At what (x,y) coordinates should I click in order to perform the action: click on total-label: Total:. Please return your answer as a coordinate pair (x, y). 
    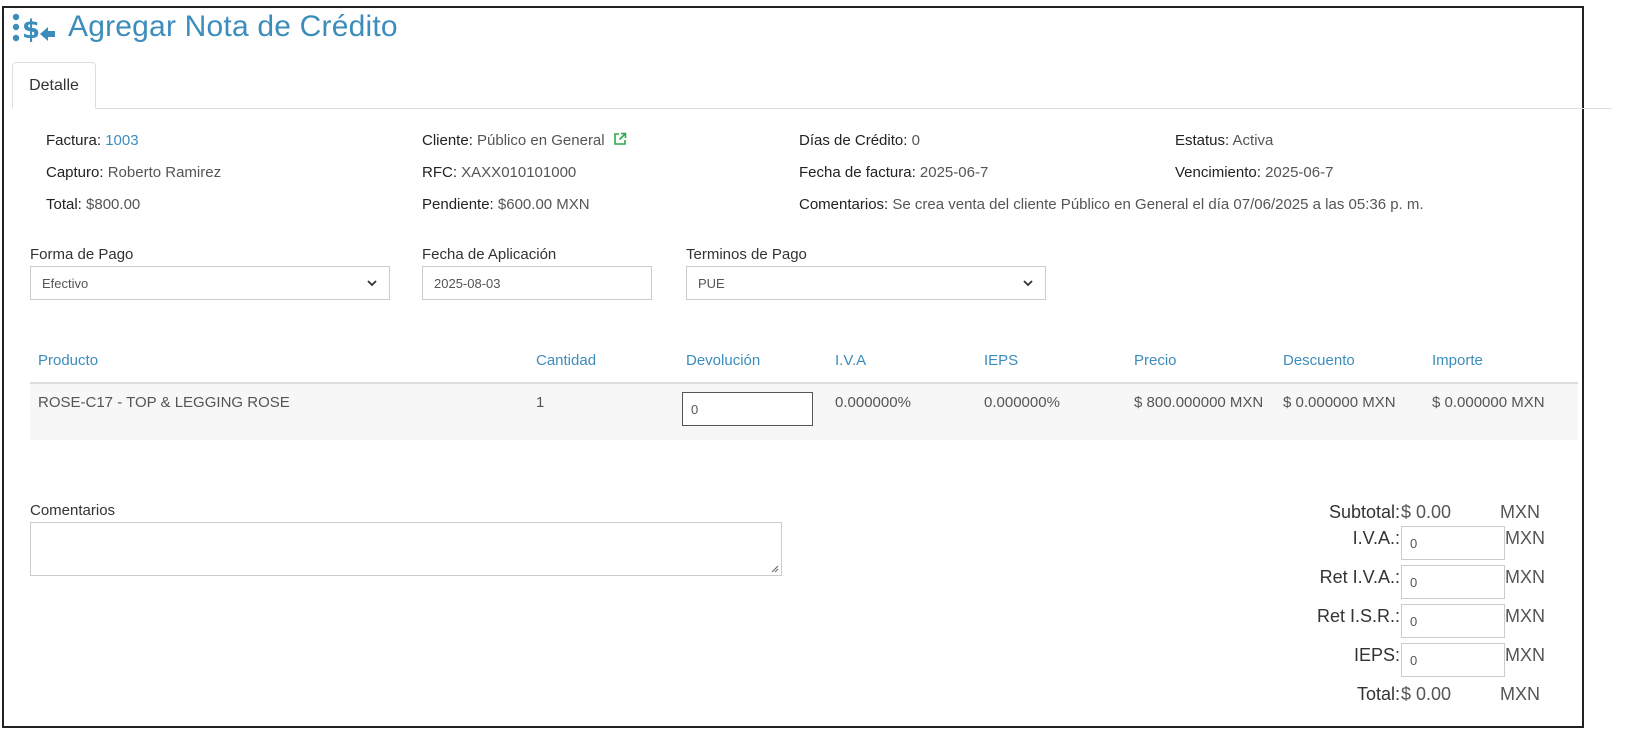
    Looking at the image, I should click on (64, 204).